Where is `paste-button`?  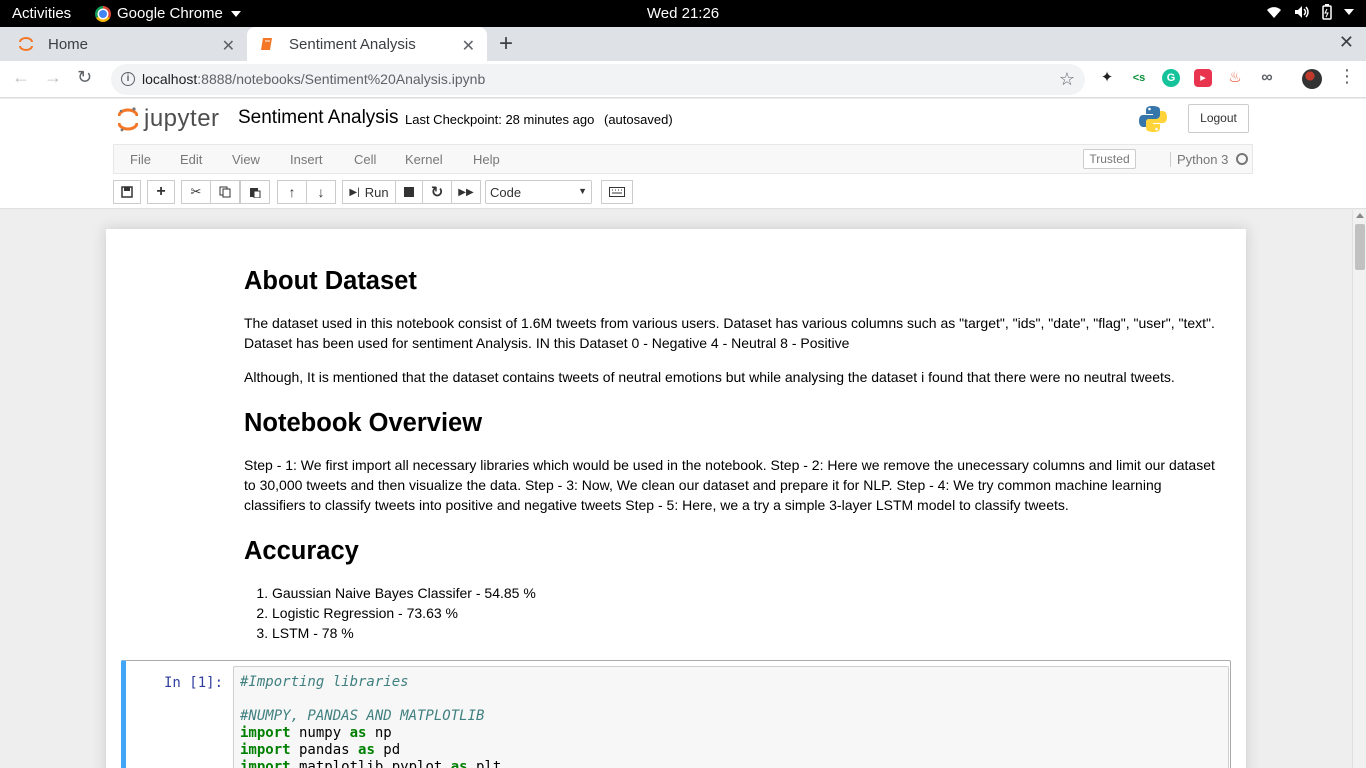
paste-button is located at coordinates (255, 192).